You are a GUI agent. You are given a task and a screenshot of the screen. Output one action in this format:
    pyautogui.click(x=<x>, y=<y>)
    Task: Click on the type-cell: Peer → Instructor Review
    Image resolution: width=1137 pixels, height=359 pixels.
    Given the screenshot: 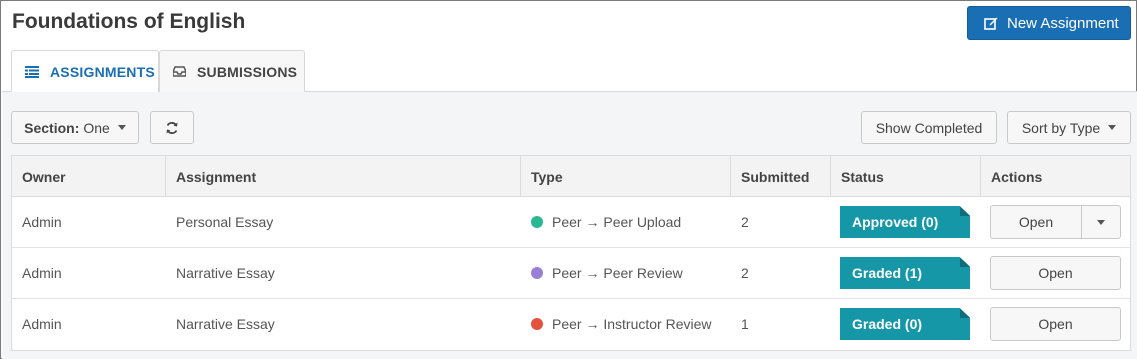 What is the action you would take?
    pyautogui.click(x=616, y=324)
    